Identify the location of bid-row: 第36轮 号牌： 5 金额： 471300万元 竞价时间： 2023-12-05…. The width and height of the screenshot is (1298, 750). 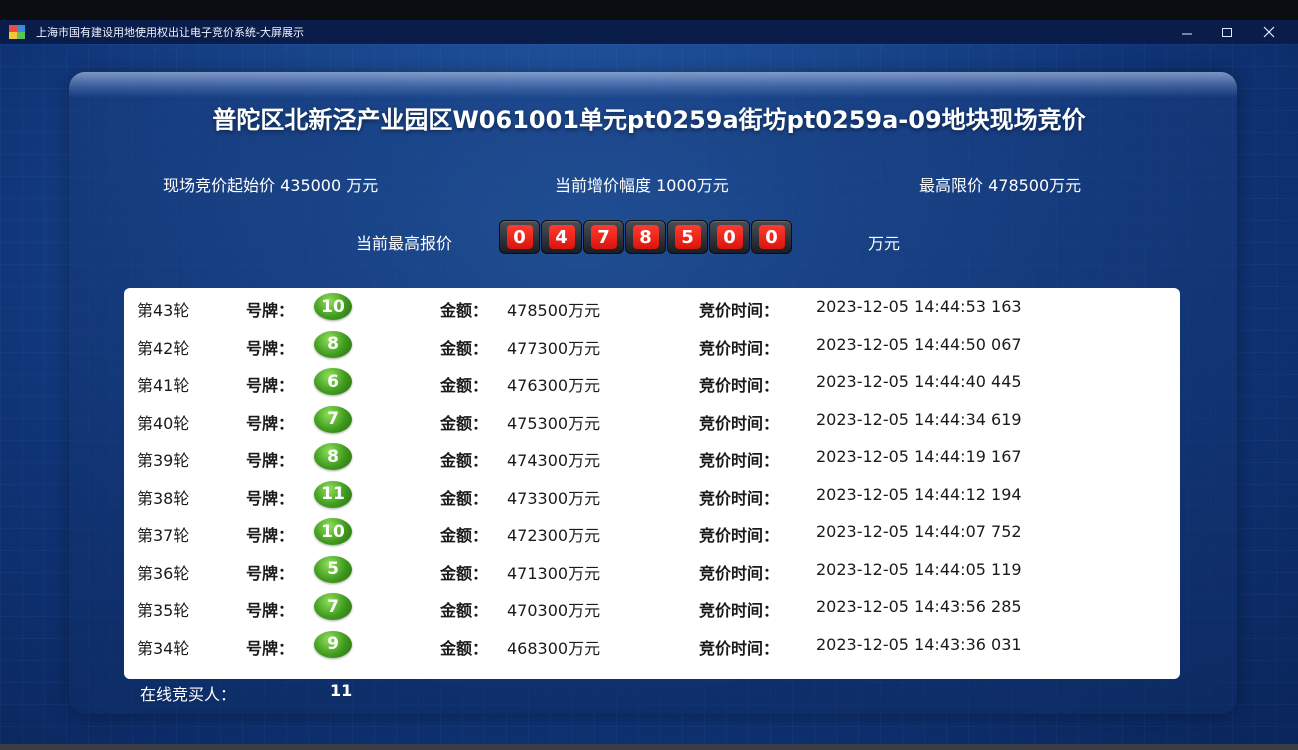
(652, 570).